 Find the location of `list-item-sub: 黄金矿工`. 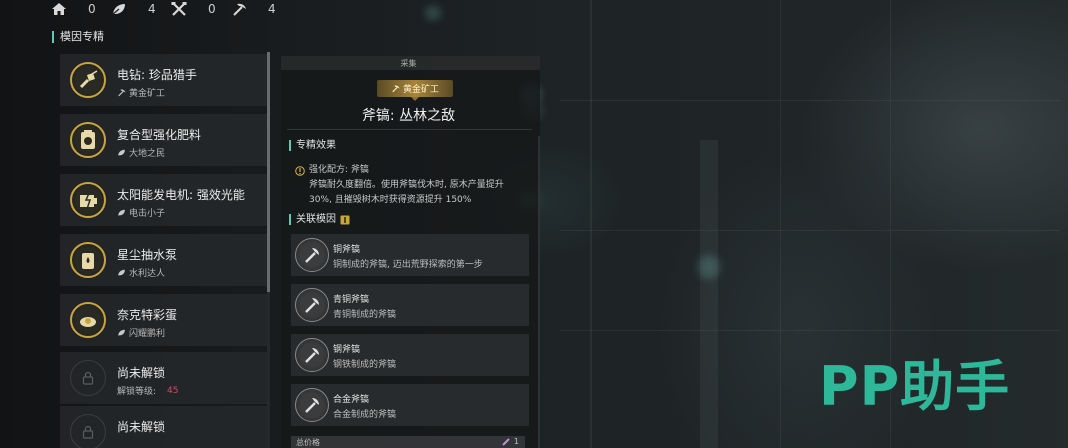

list-item-sub: 黄金矿工 is located at coordinates (141, 92).